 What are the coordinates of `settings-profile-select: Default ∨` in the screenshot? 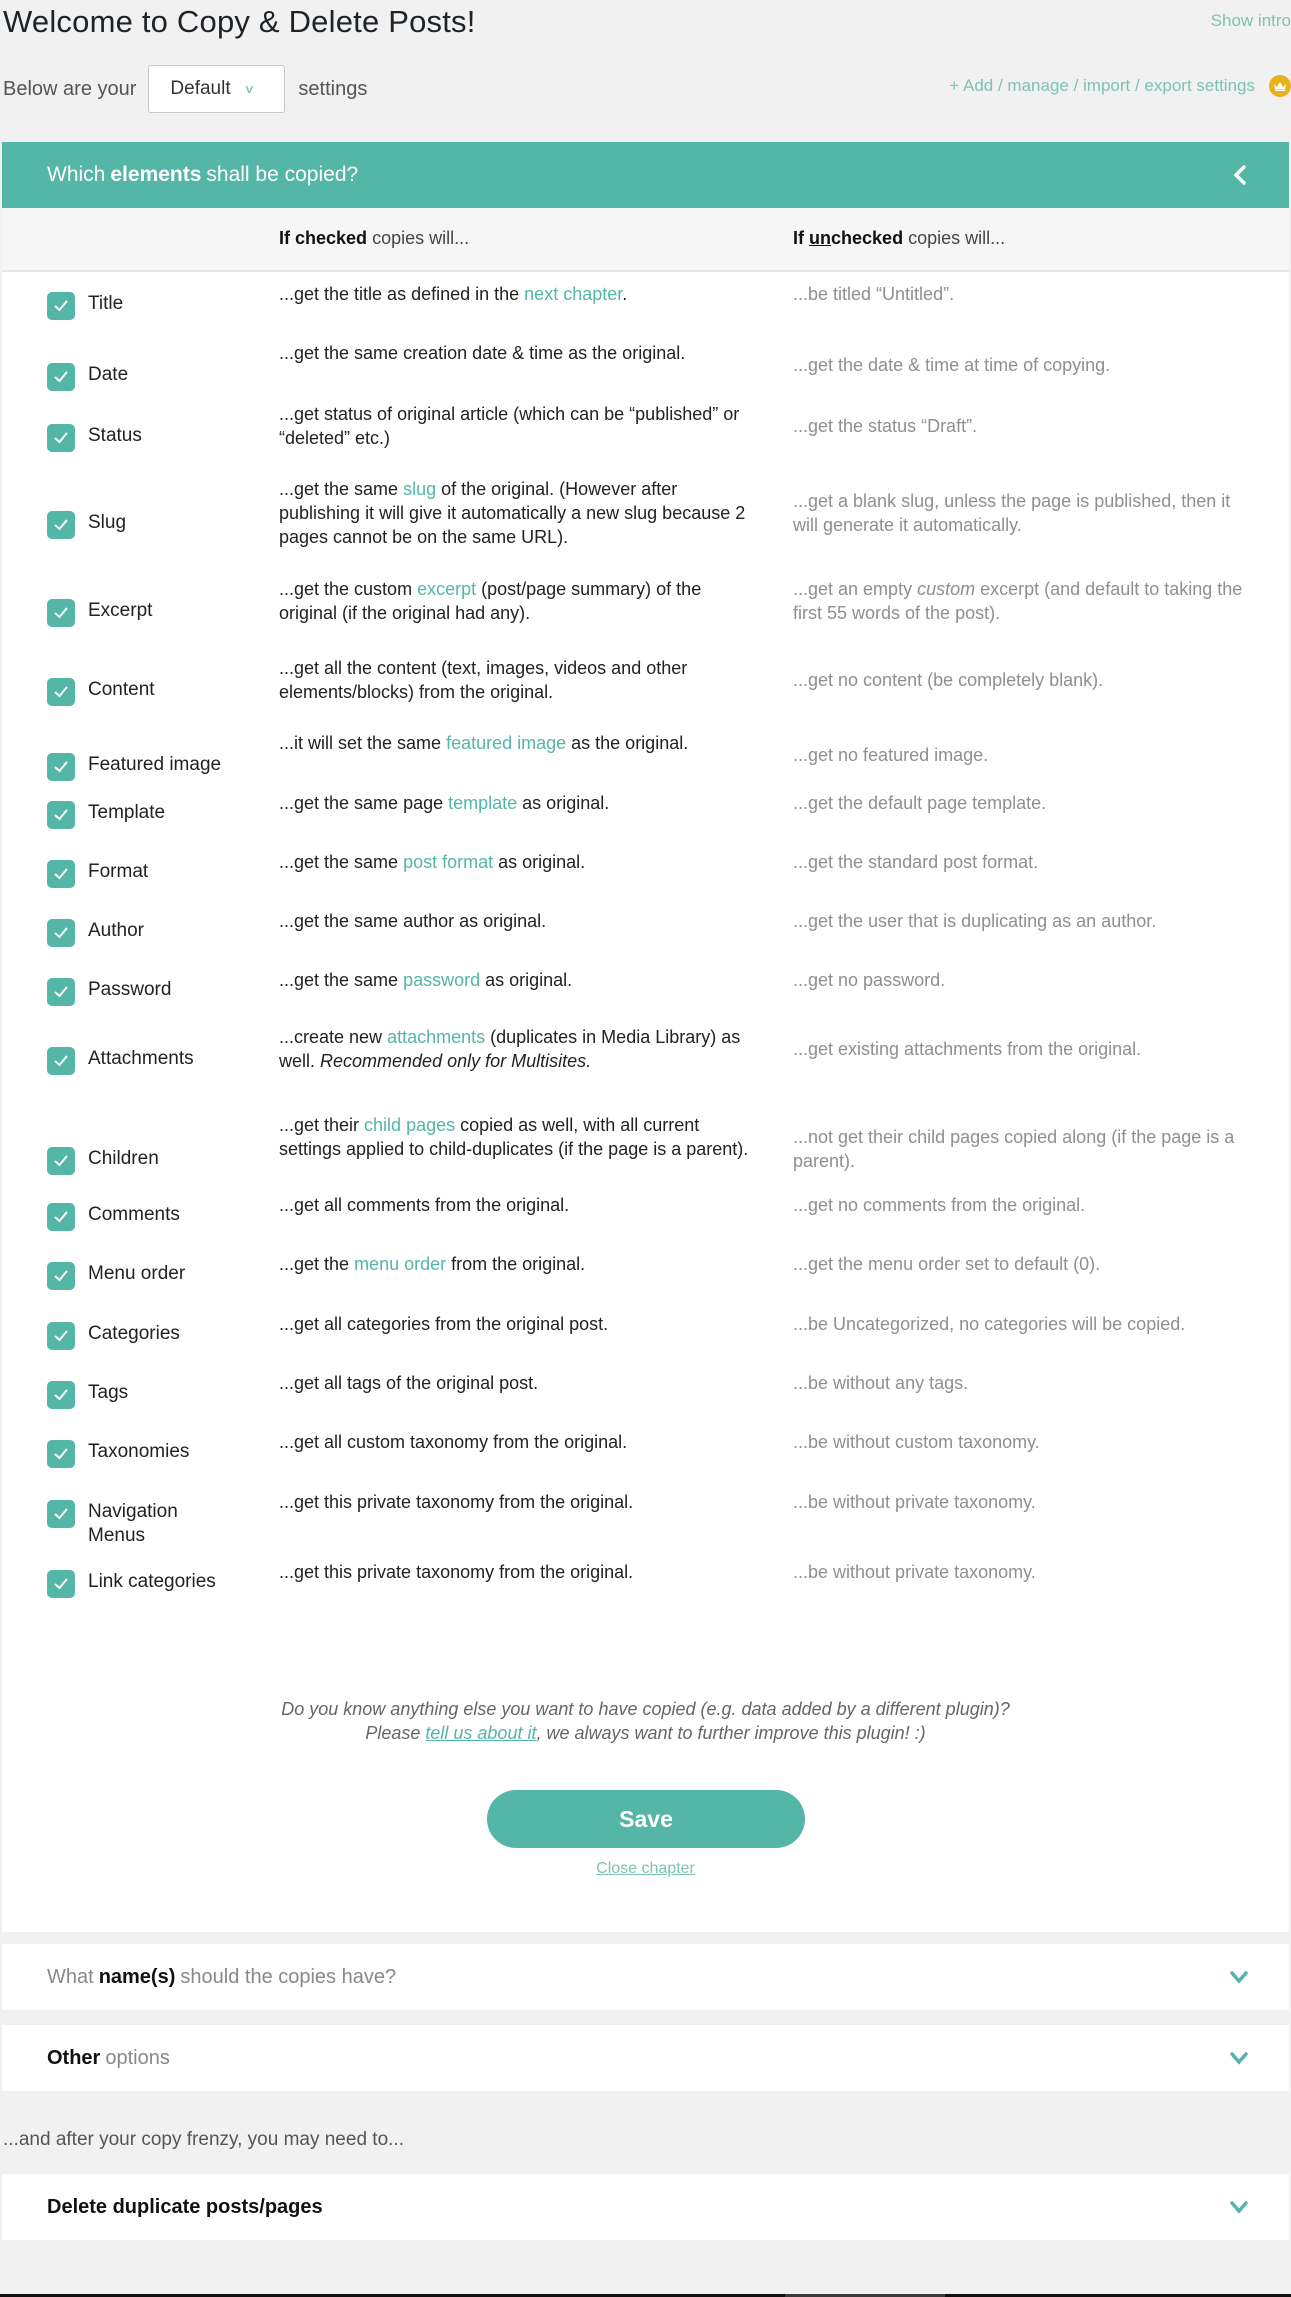 It's located at (217, 89).